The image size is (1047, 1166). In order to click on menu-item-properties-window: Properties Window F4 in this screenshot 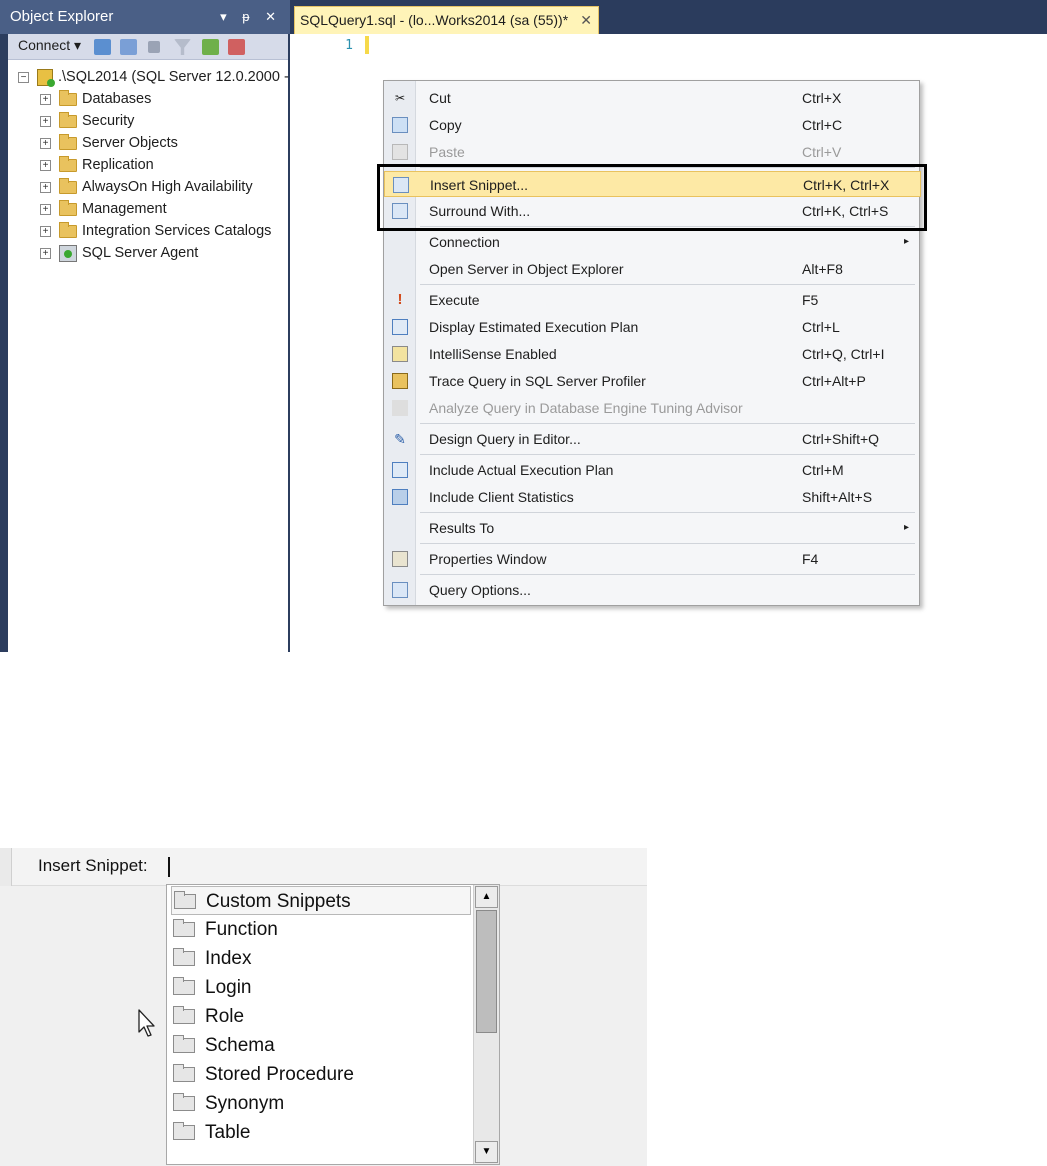, I will do `click(652, 559)`.